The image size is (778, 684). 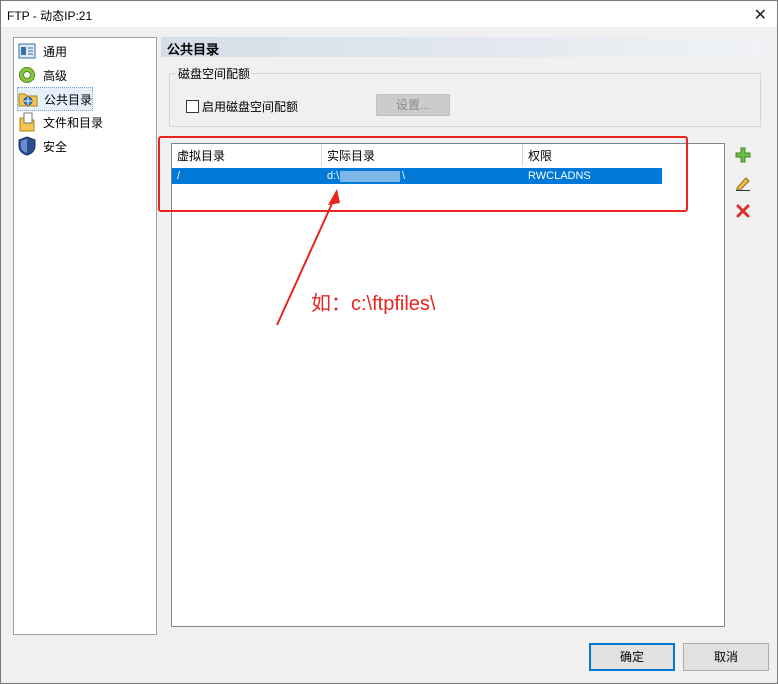 I want to click on annotation-arrow, so click(x=308, y=257).